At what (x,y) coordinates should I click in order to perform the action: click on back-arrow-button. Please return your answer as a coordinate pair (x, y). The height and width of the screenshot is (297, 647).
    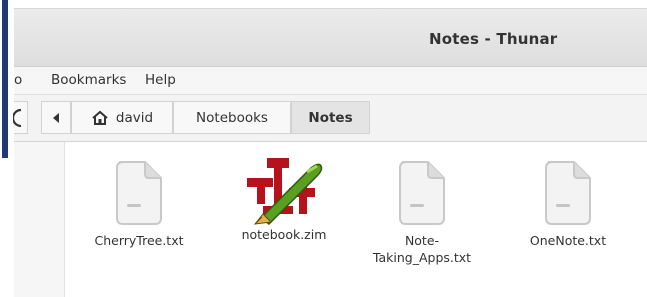
    Looking at the image, I should click on (56, 117).